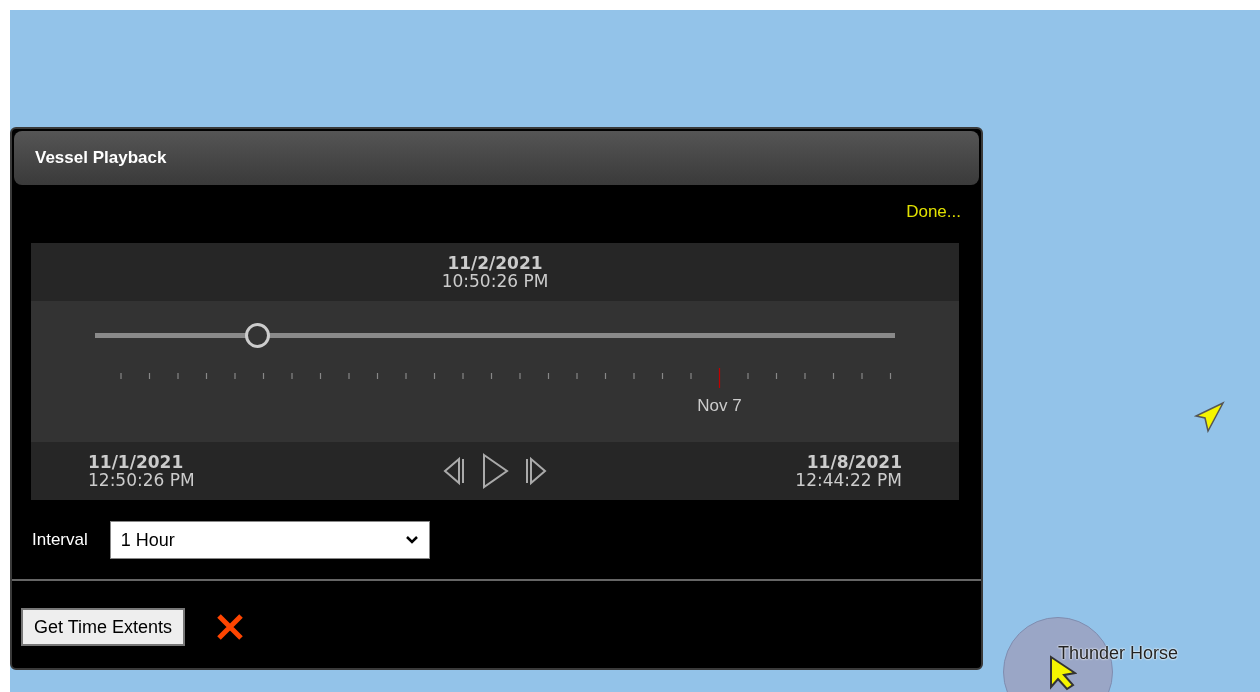 This screenshot has height=692, width=1260. Describe the element at coordinates (258, 335) in the screenshot. I see `slider-thumb` at that location.